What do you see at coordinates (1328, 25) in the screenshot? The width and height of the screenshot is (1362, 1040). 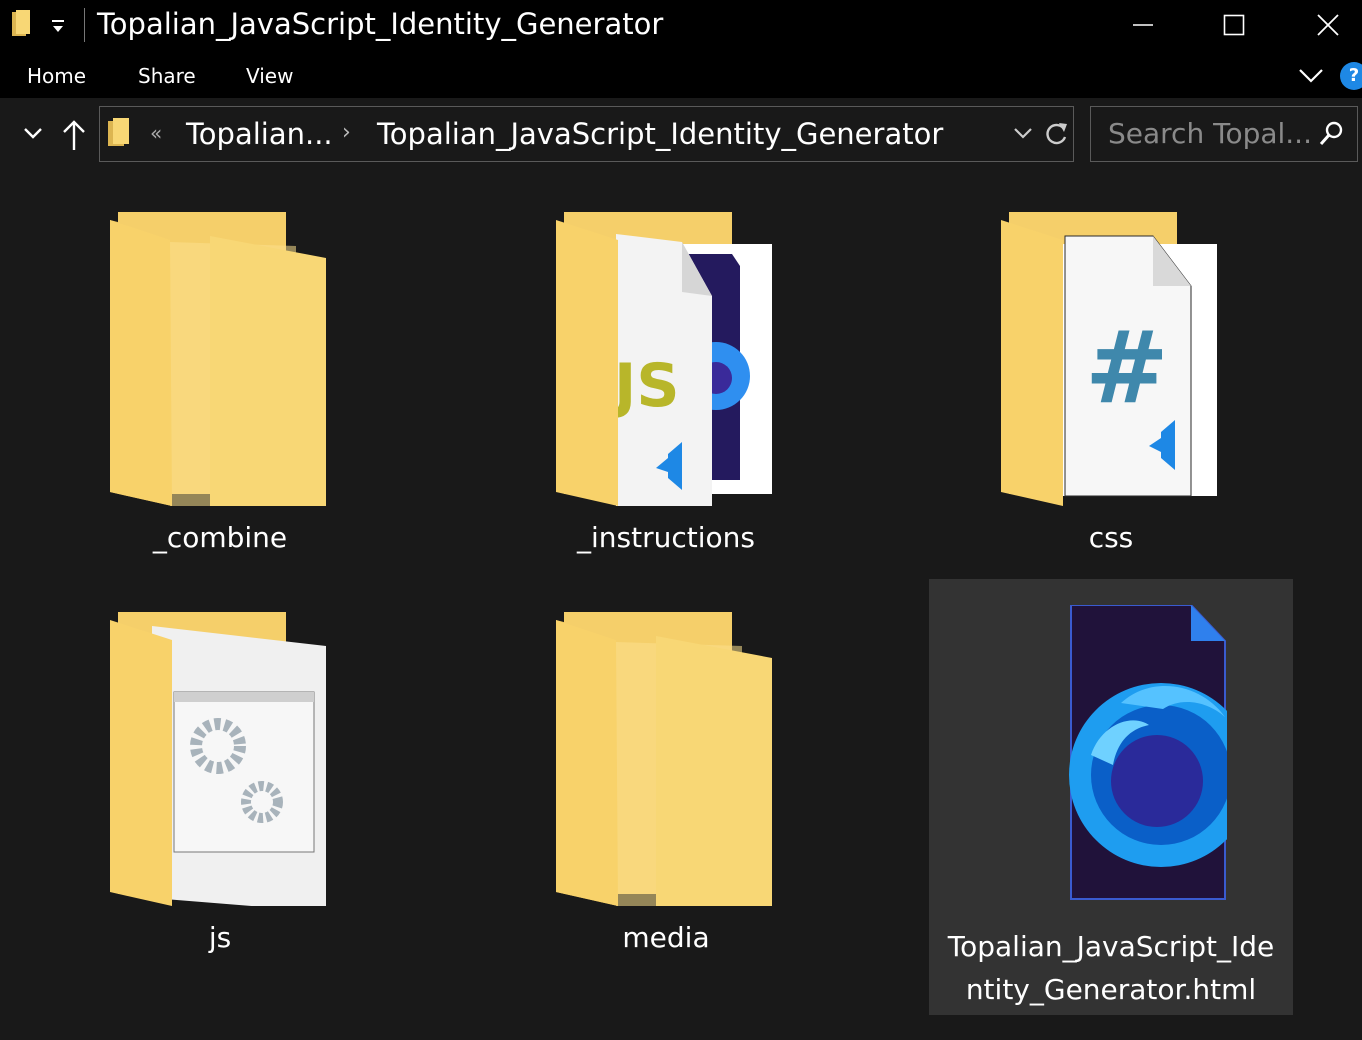 I see `close-icon` at bounding box center [1328, 25].